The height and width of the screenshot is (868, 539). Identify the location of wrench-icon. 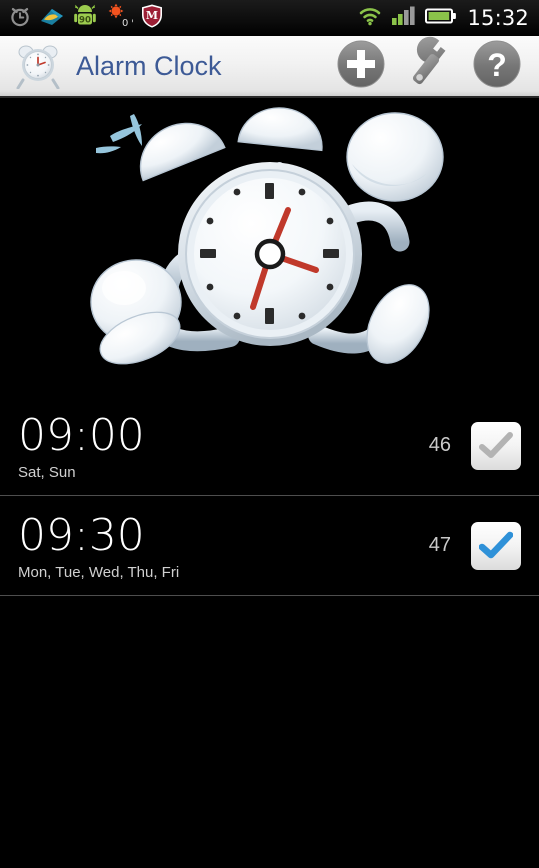
(430, 66).